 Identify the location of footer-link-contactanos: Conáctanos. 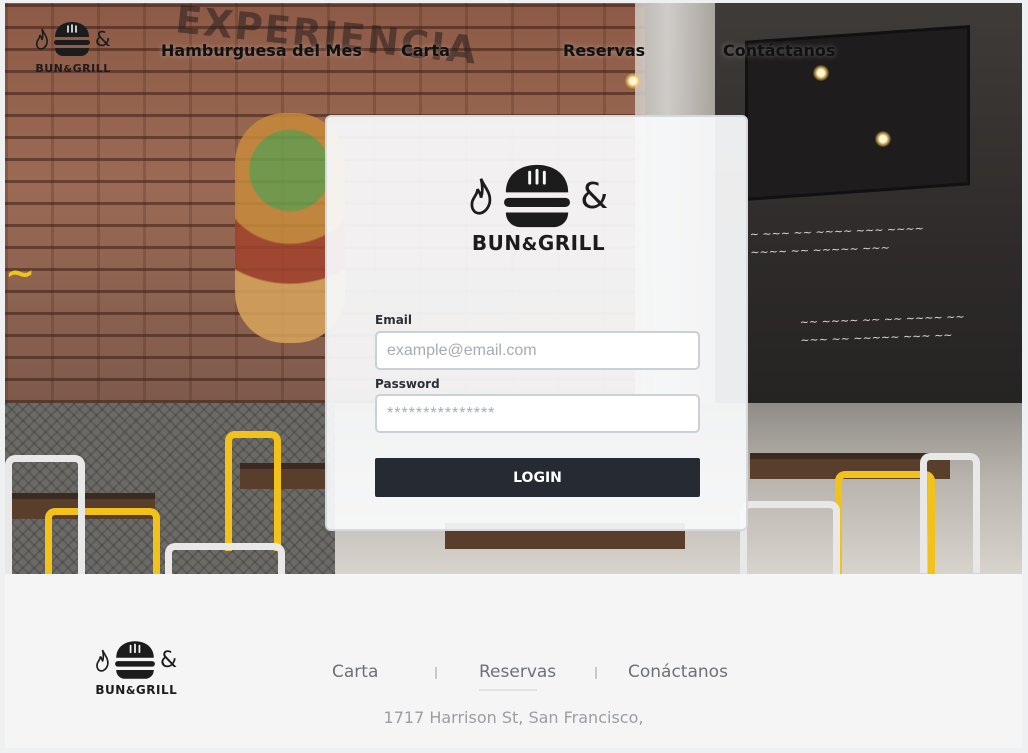
(678, 672).